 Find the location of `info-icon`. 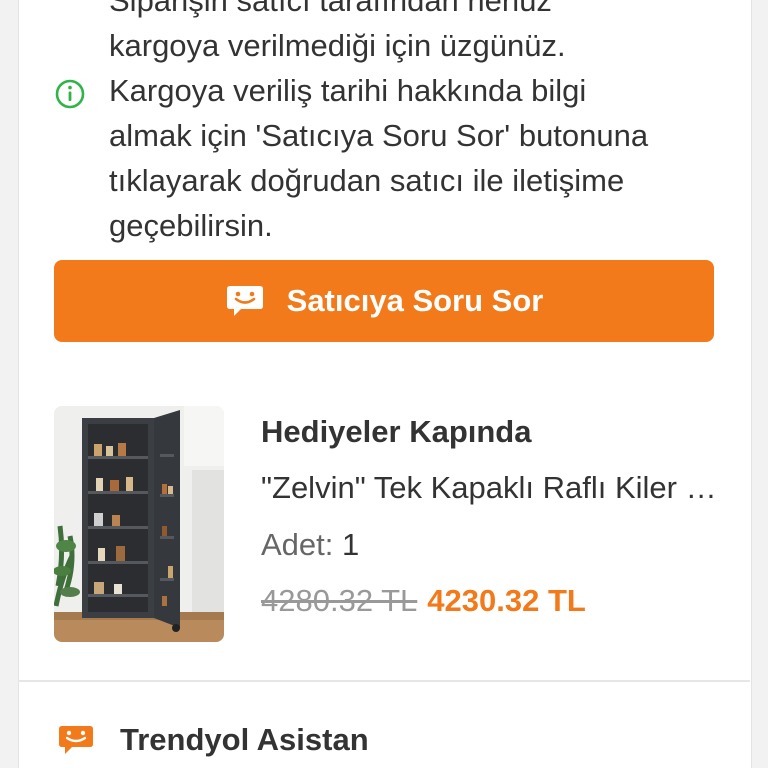

info-icon is located at coordinates (70, 94).